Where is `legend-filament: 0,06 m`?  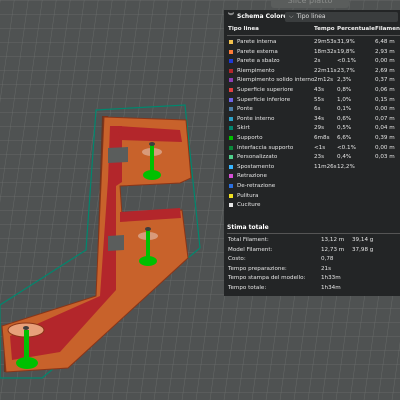
legend-filament: 0,06 m is located at coordinates (385, 90).